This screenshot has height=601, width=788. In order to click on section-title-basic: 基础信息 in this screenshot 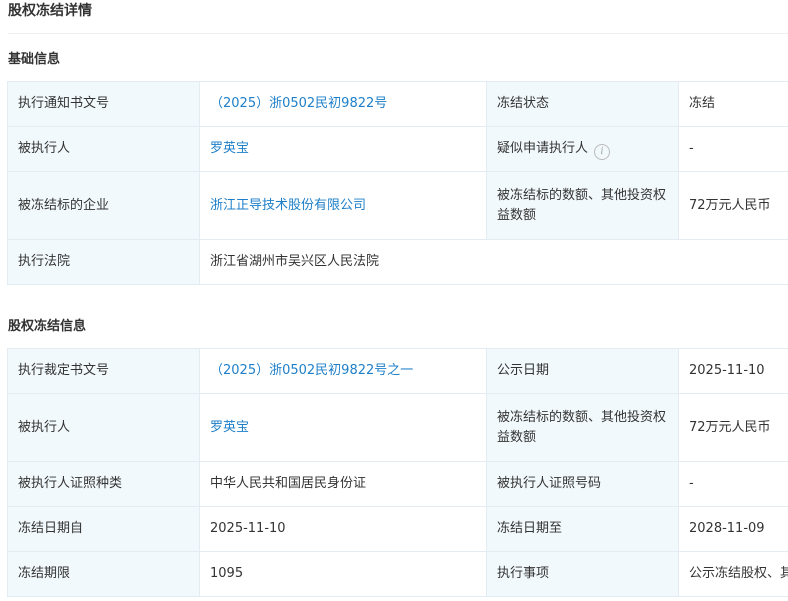, I will do `click(34, 59)`.